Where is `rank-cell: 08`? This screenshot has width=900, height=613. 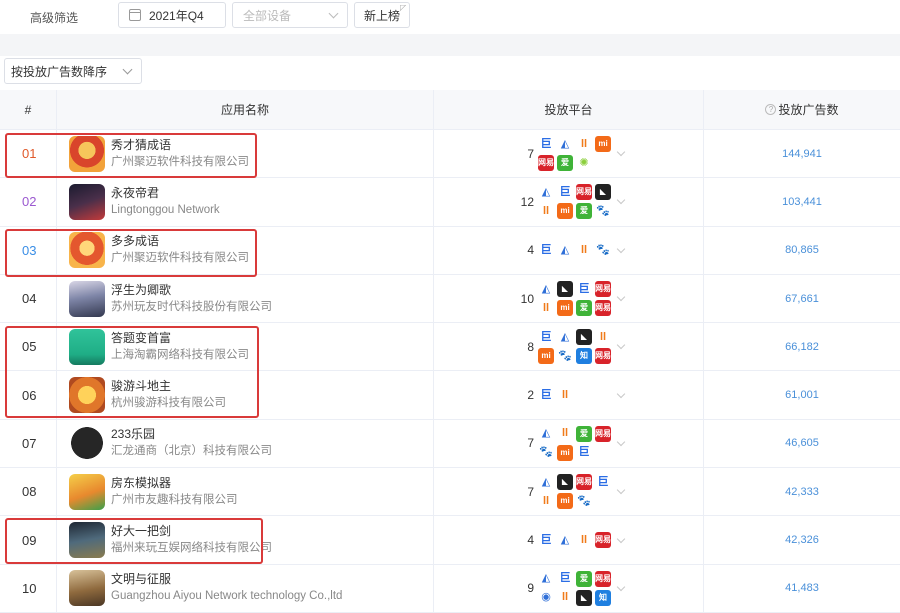
rank-cell: 08 is located at coordinates (28, 492).